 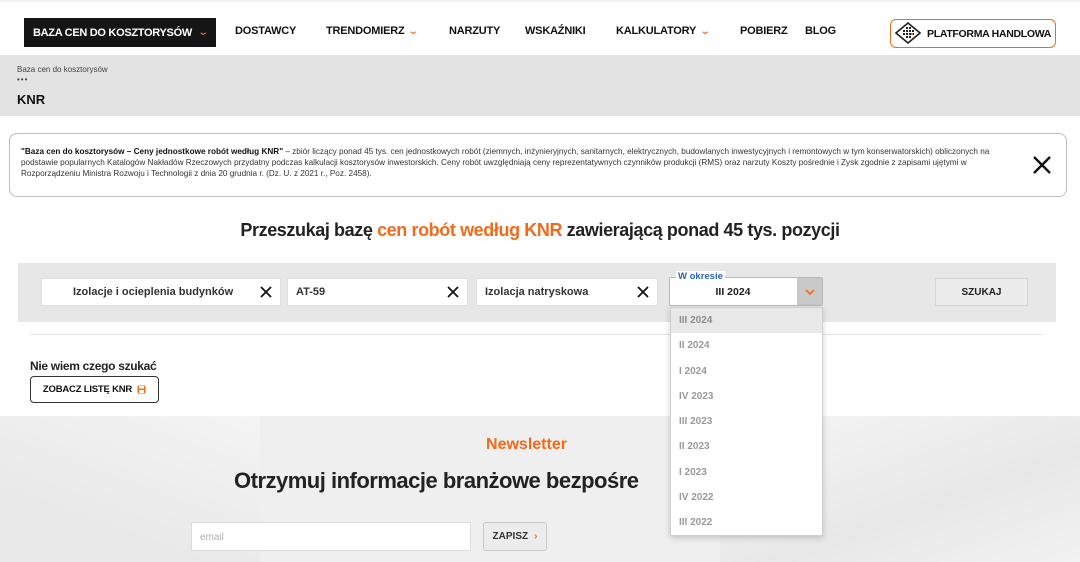 I want to click on search-button: SZUKAJ, so click(x=981, y=292).